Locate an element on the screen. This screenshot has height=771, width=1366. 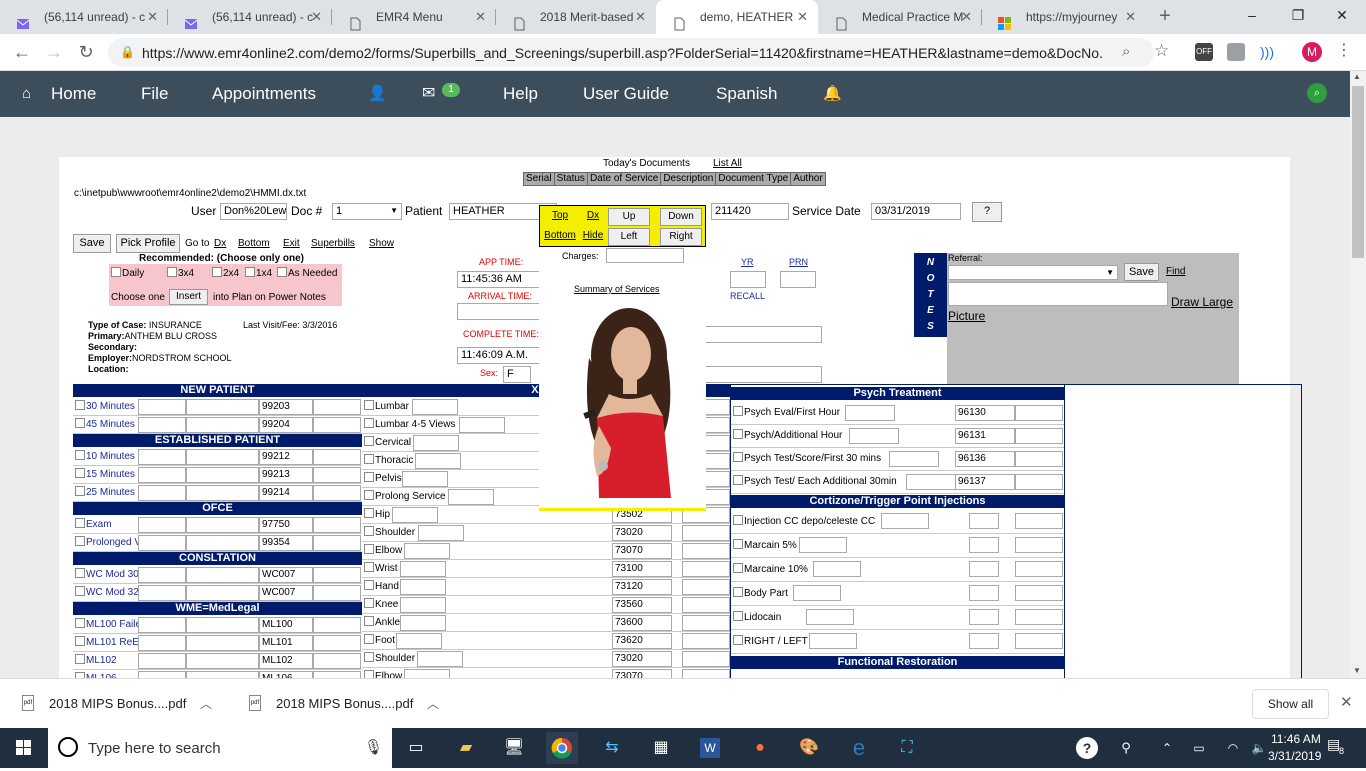
cpt-code-field: 99213 is located at coordinates (286, 475).